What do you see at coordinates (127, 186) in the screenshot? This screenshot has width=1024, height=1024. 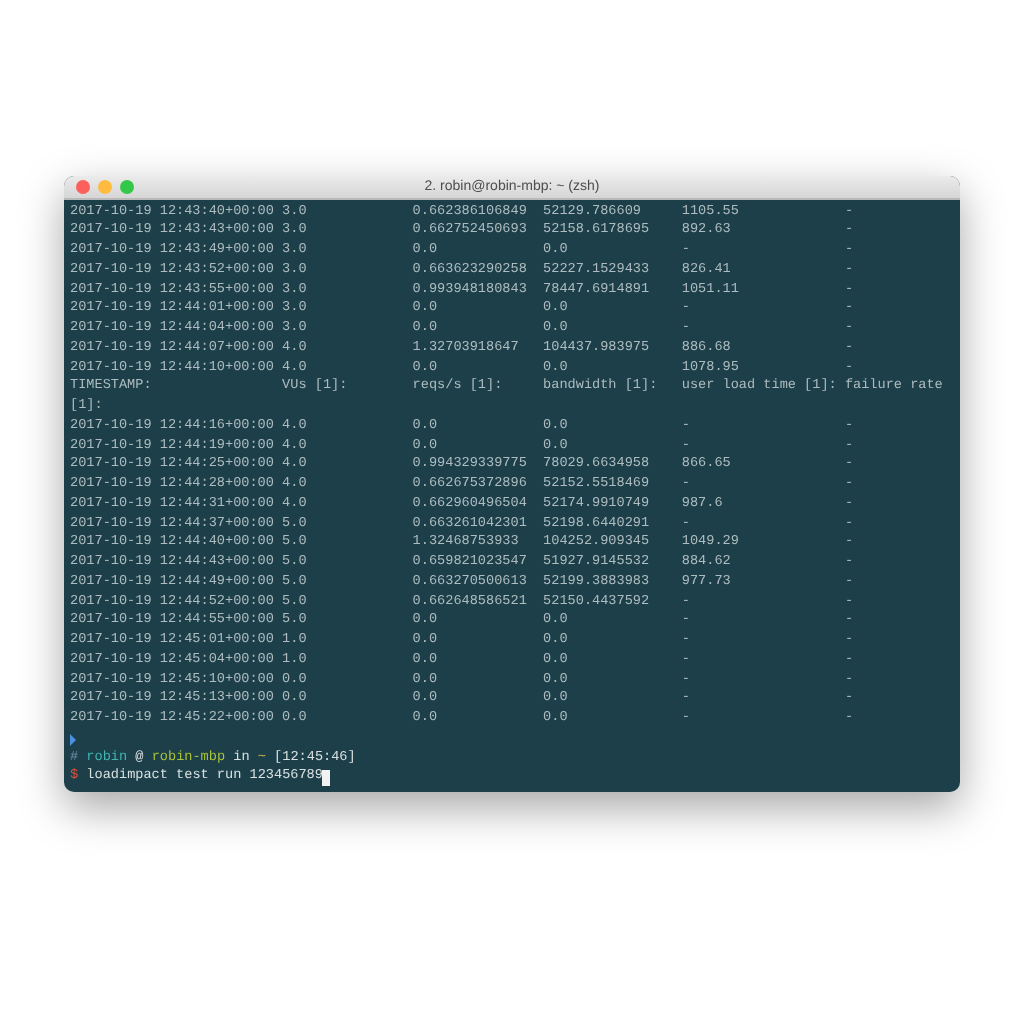 I see `zoom-button` at bounding box center [127, 186].